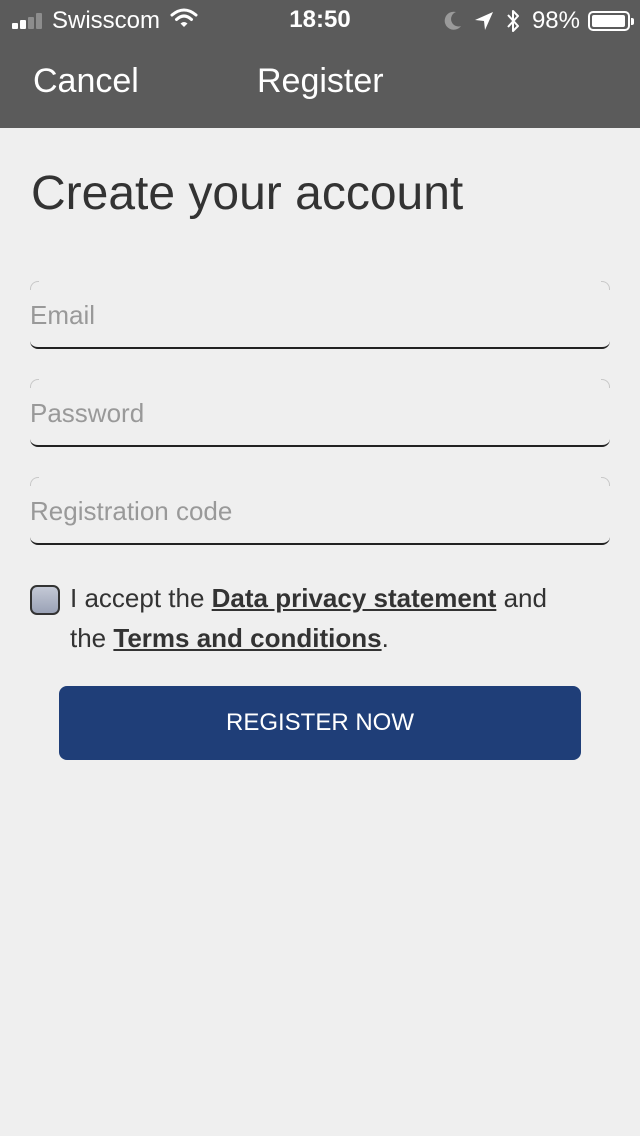 The height and width of the screenshot is (1136, 640). I want to click on email-field, so click(310, 315).